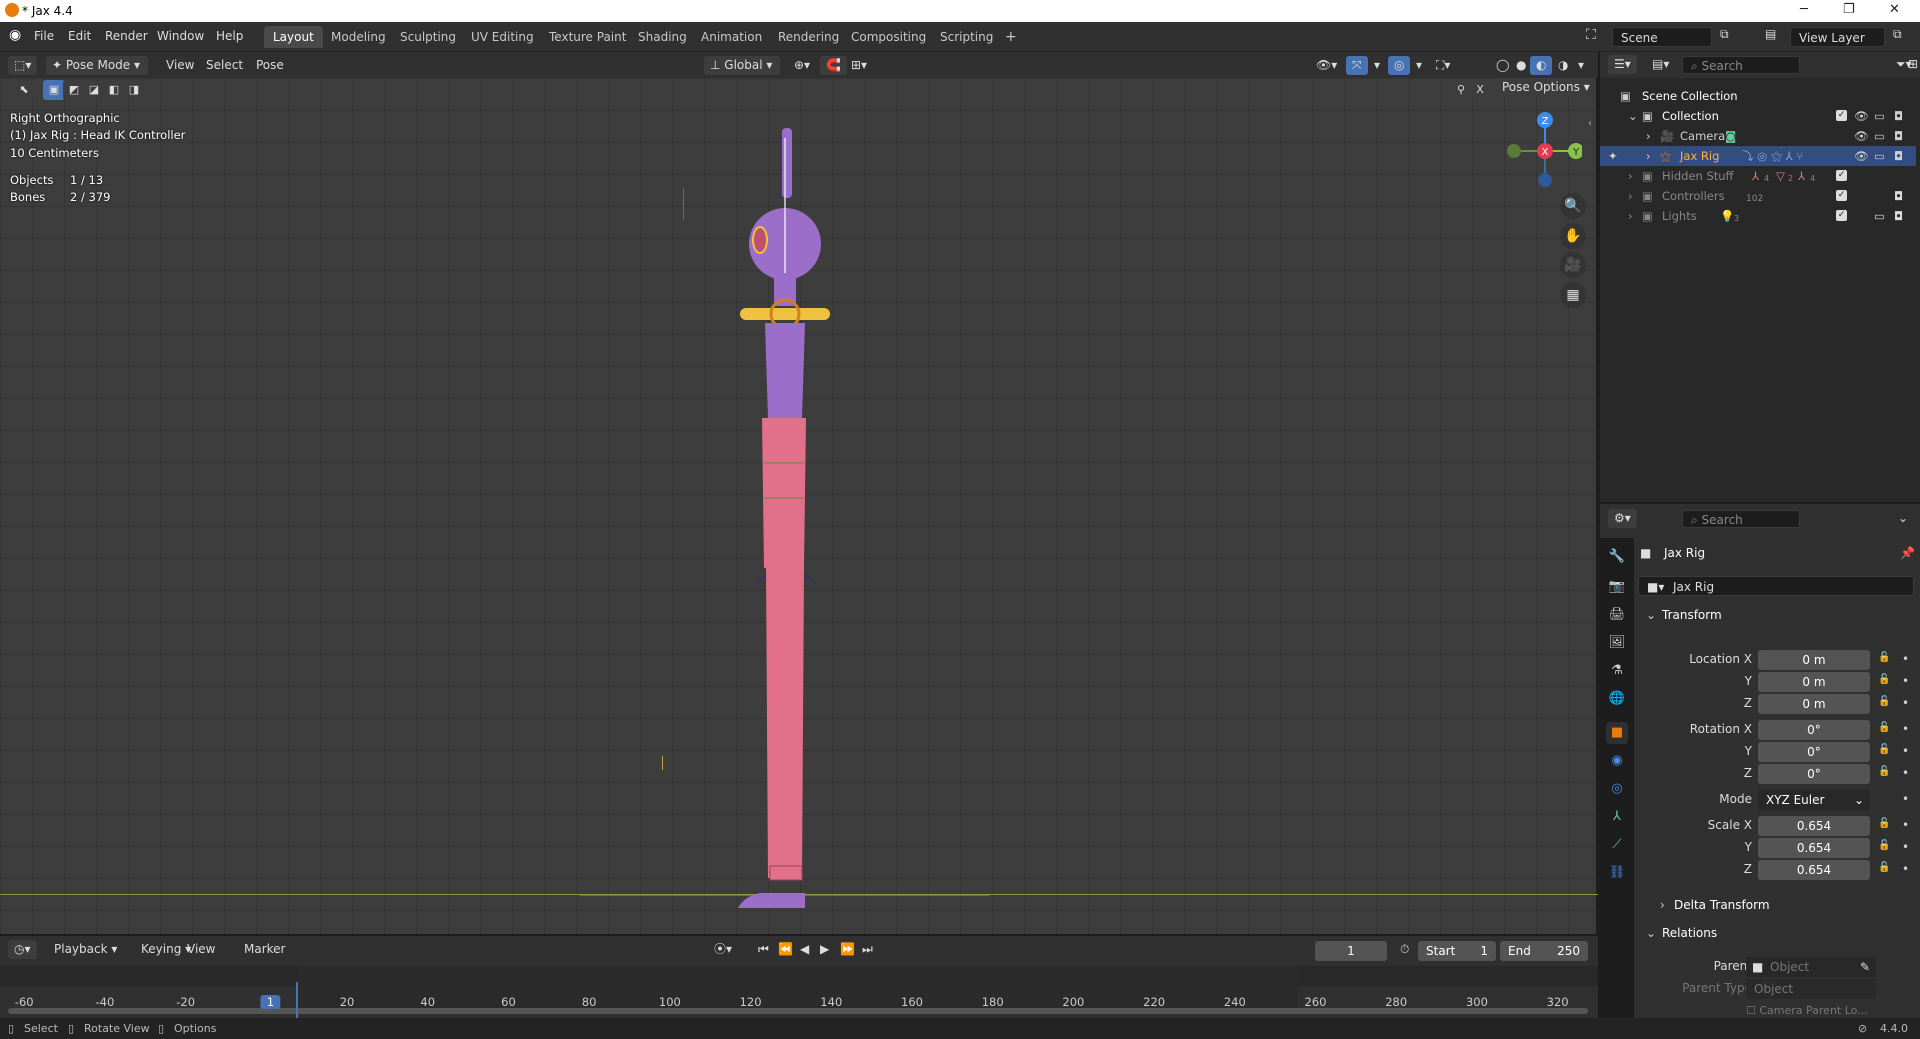 The height and width of the screenshot is (1039, 1920). What do you see at coordinates (1814, 848) in the screenshot?
I see `scale-y-field: 0.654` at bounding box center [1814, 848].